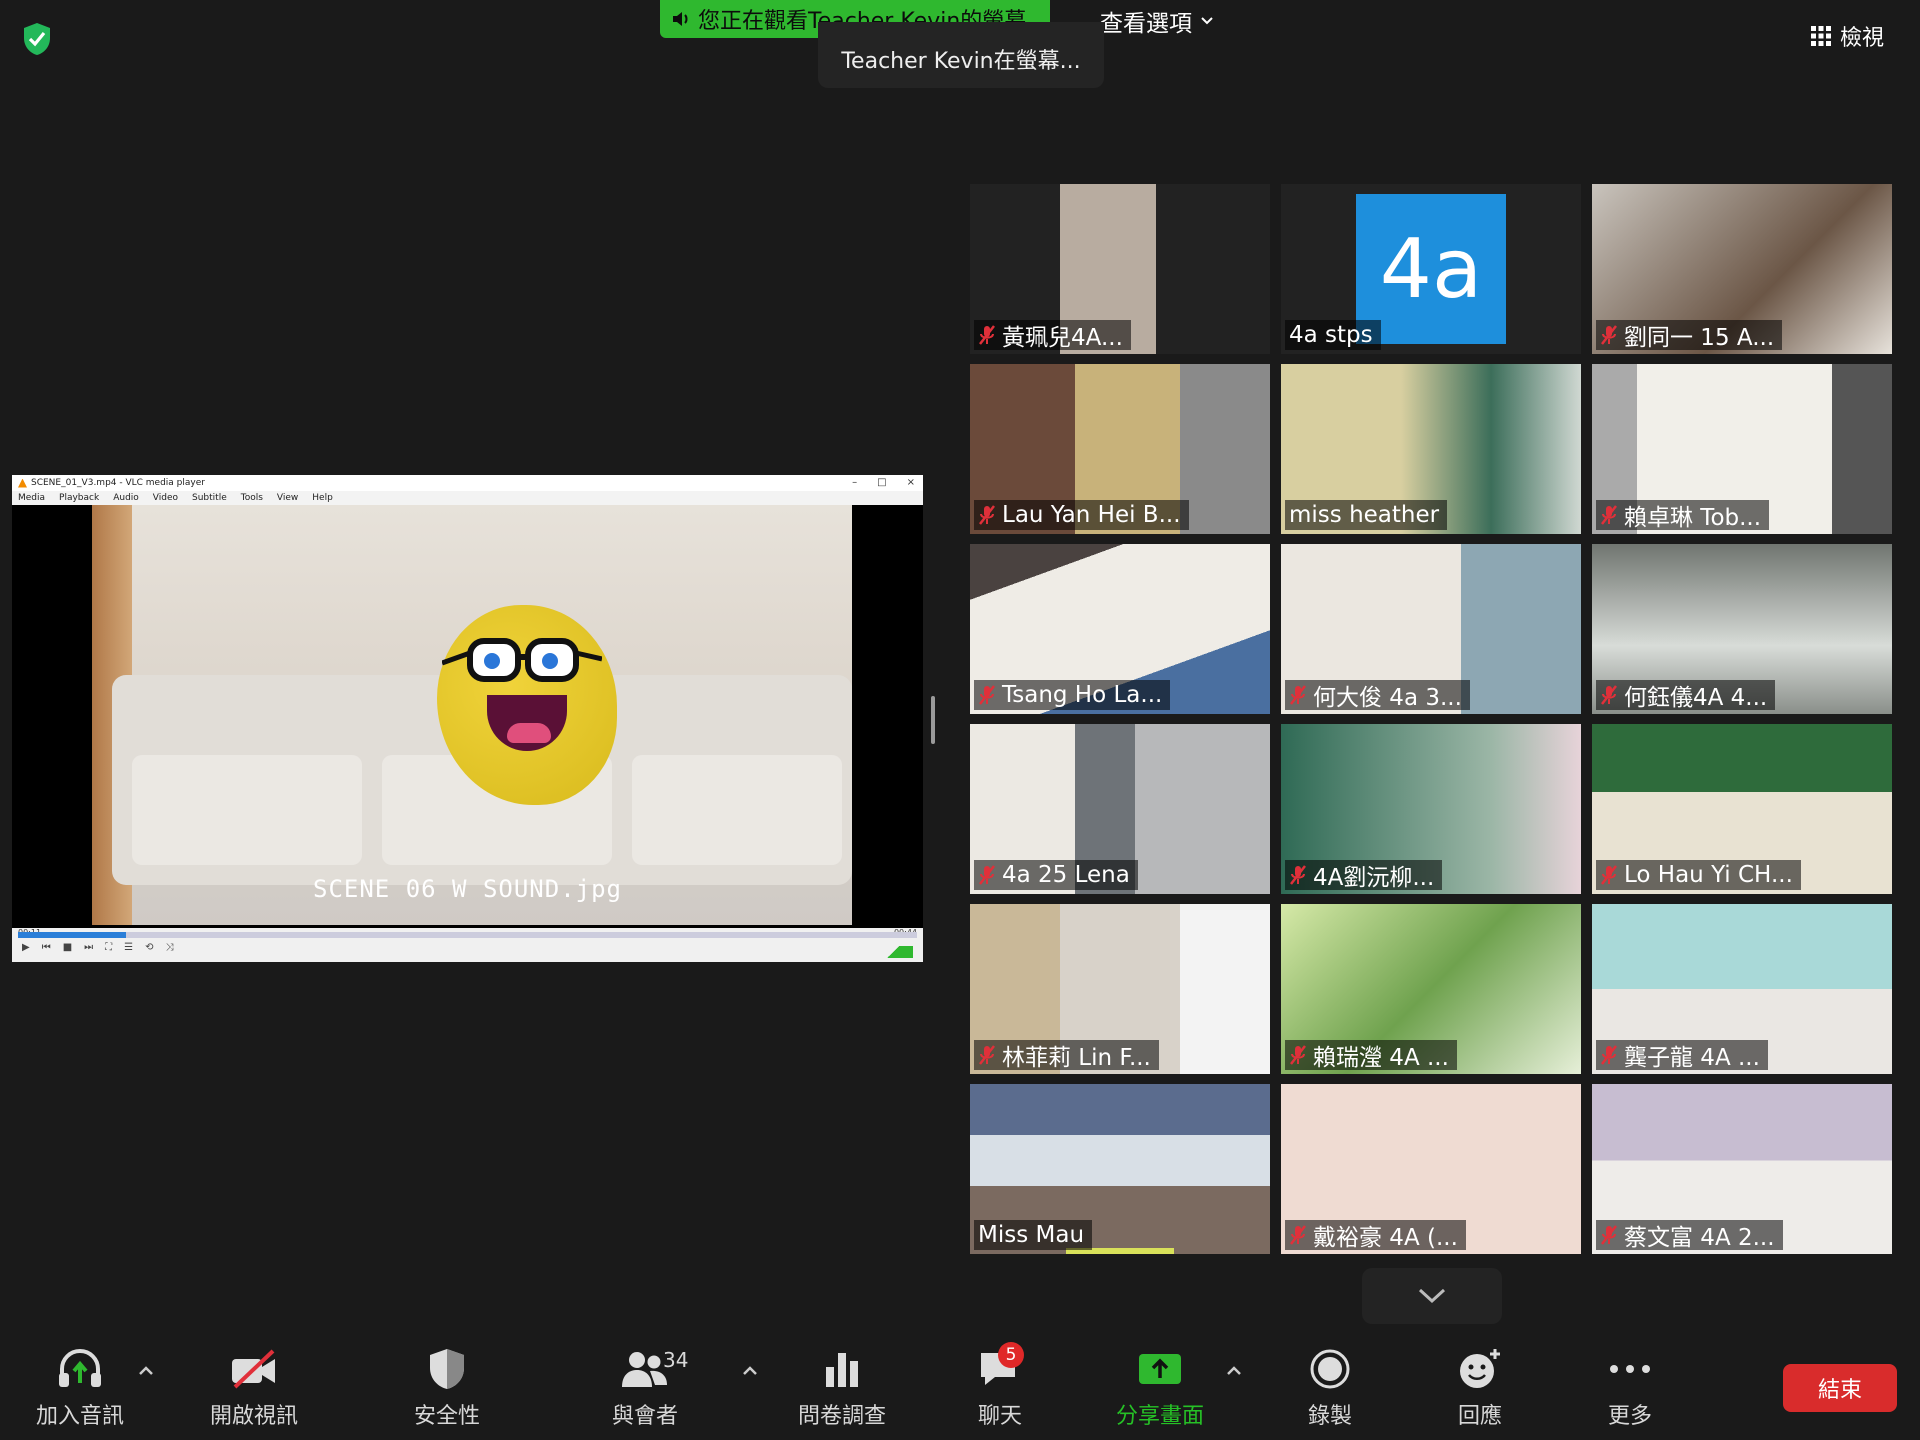 Image resolution: width=1920 pixels, height=1440 pixels. I want to click on more-dots-icon, so click(1630, 1369).